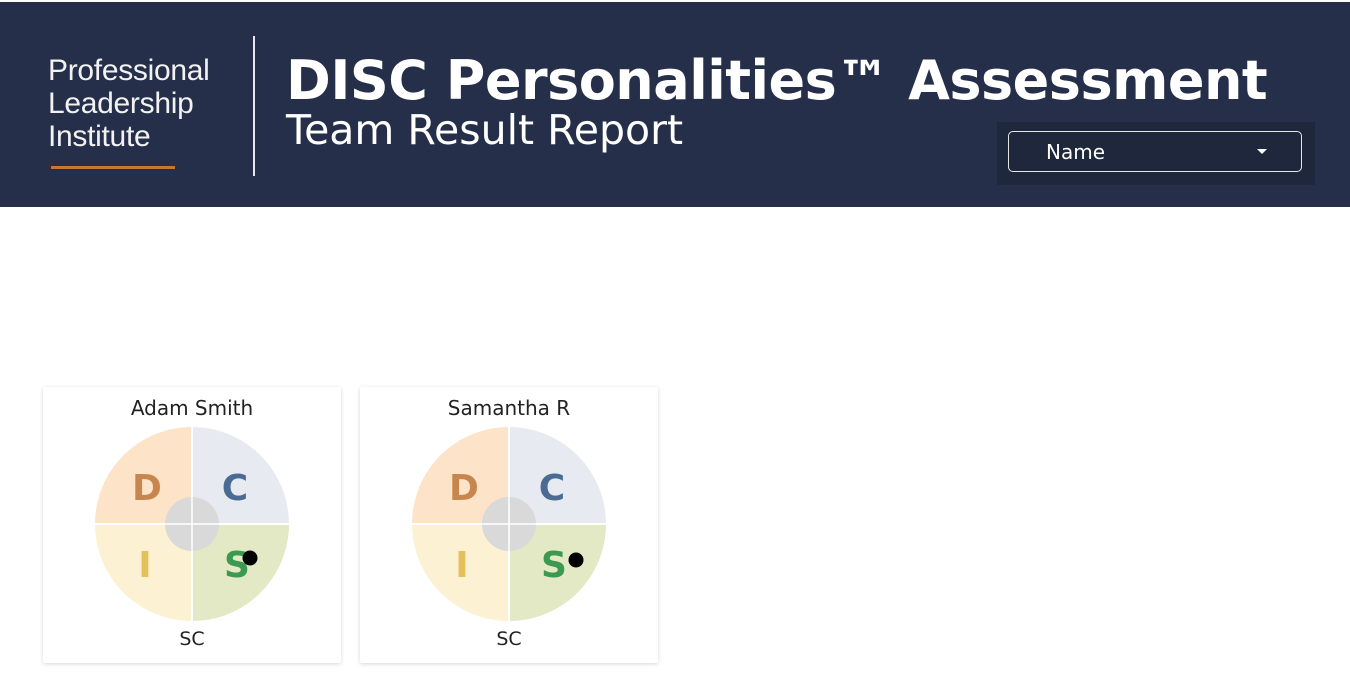 Image resolution: width=1350 pixels, height=690 pixels. What do you see at coordinates (113, 167) in the screenshot?
I see `logo-underline` at bounding box center [113, 167].